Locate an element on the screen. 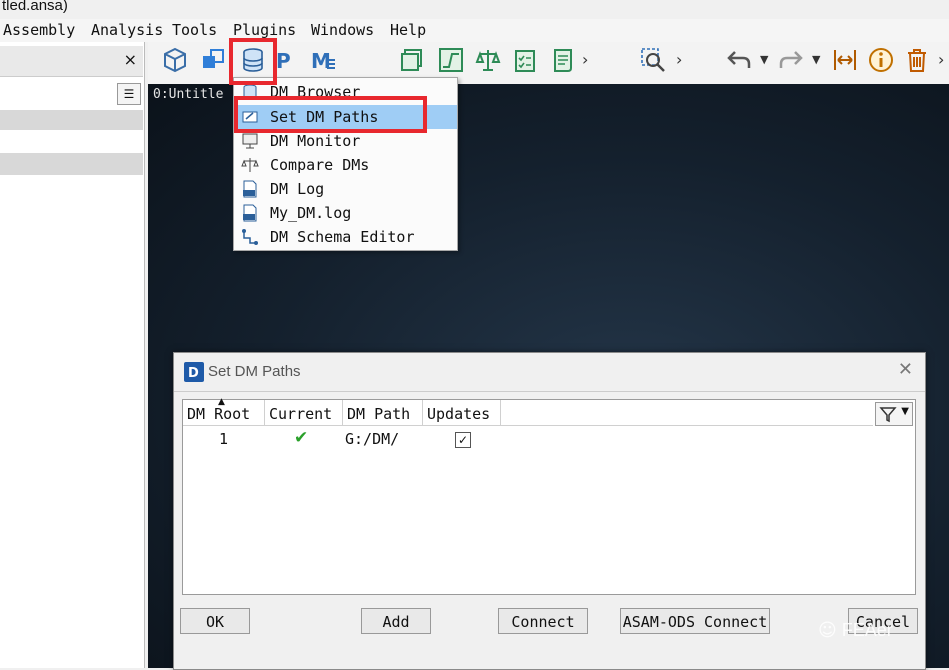 Image resolution: width=949 pixels, height=670 pixels. menu-windows: Windows is located at coordinates (342, 30).